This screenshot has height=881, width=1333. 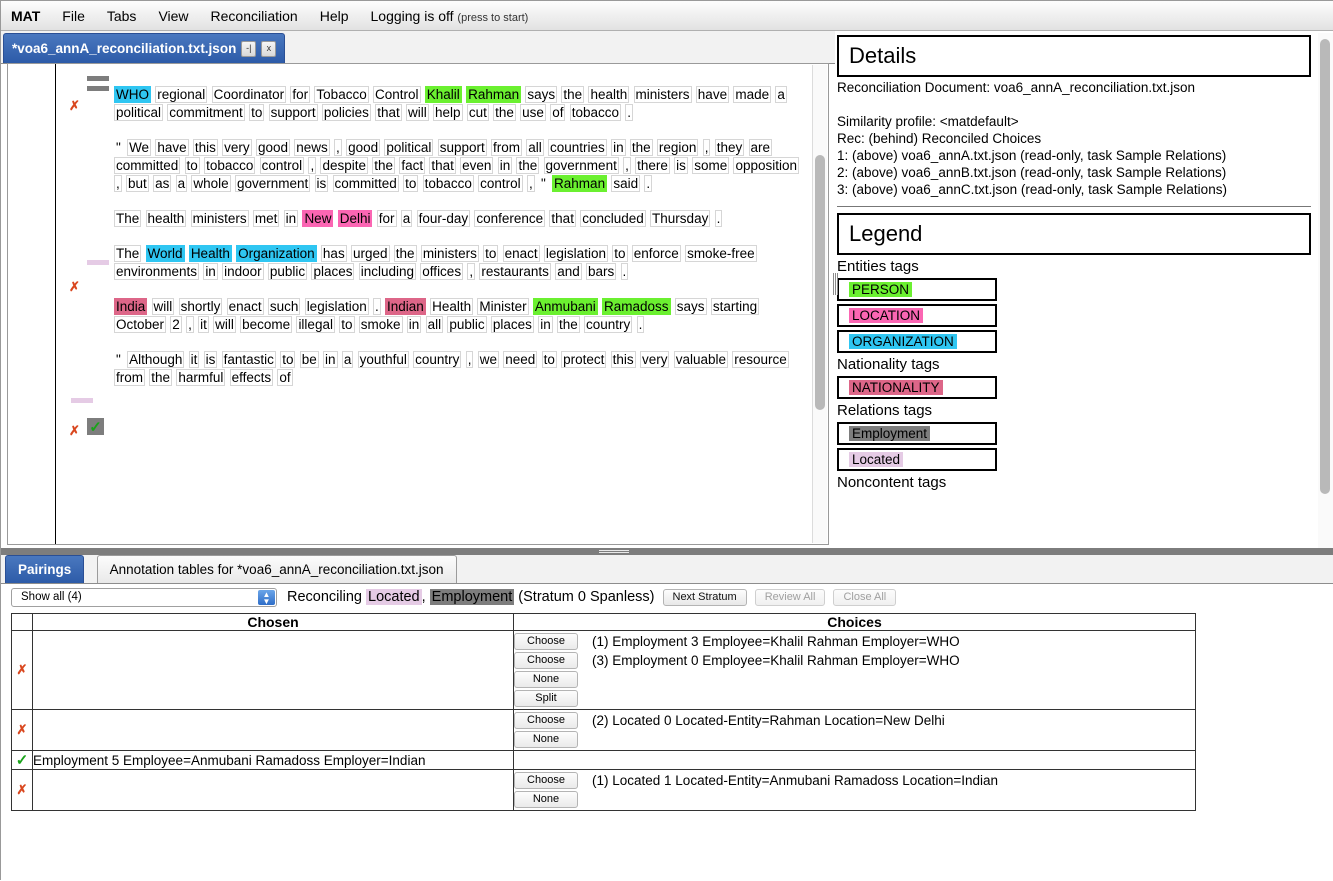 I want to click on annotation-gutter-markers: ✗ ✗ ✗ ✓, so click(x=83, y=304).